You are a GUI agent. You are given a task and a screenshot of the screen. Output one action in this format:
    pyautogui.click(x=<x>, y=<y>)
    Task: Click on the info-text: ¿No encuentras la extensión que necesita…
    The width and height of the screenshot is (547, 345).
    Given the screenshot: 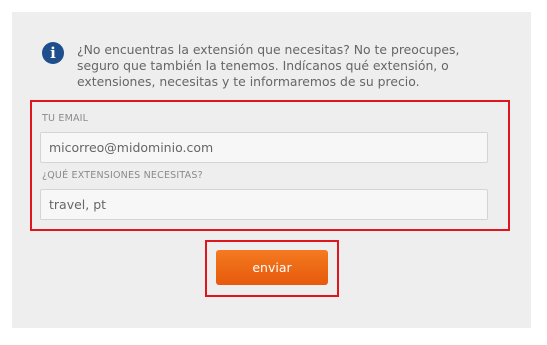 What is the action you would take?
    pyautogui.click(x=268, y=65)
    